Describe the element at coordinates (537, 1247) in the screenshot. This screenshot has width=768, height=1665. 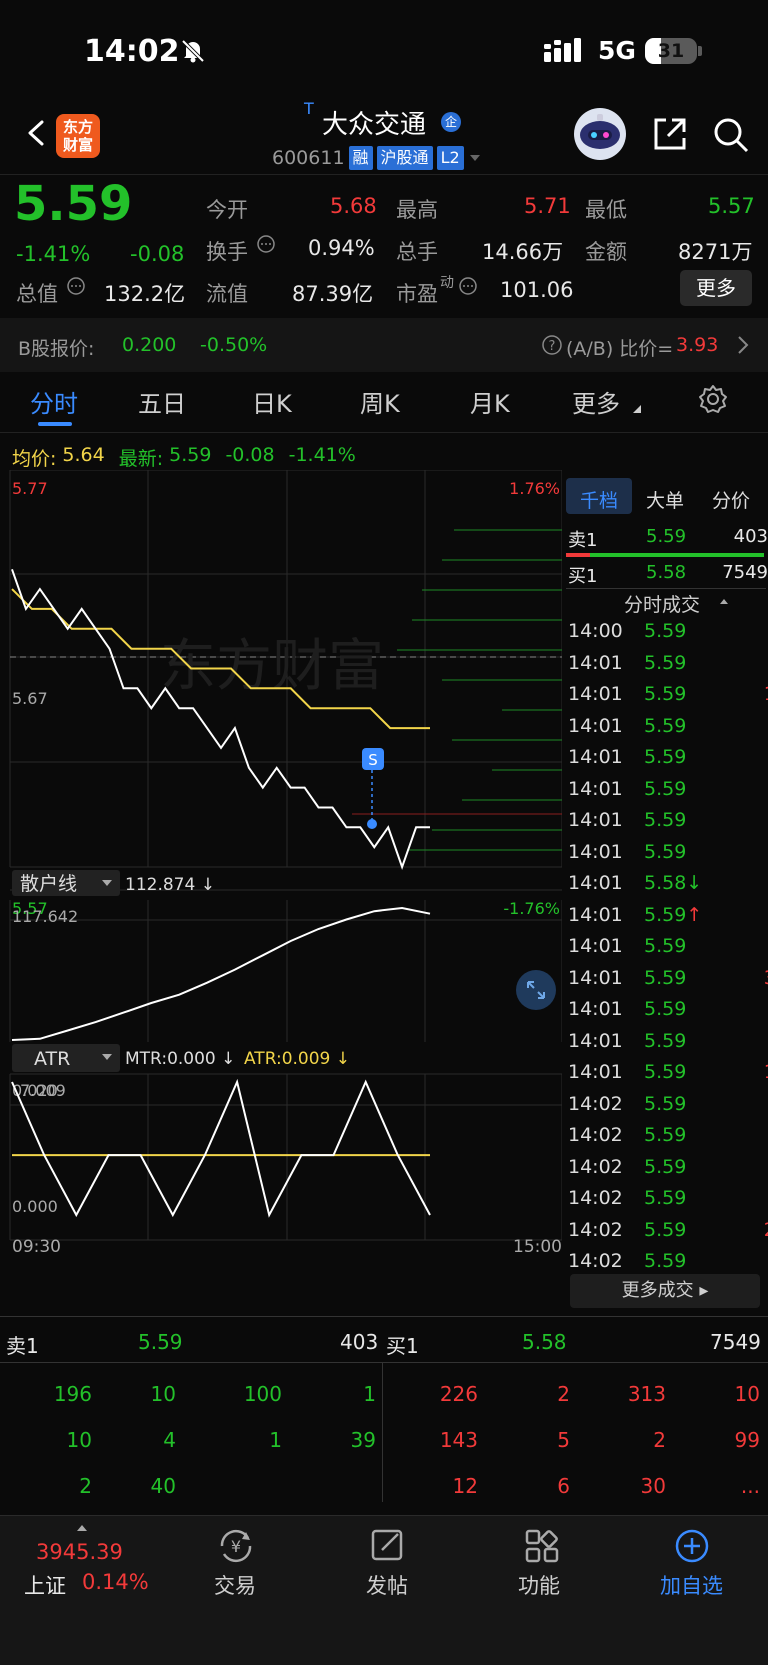
I see `time-end: 15:00` at that location.